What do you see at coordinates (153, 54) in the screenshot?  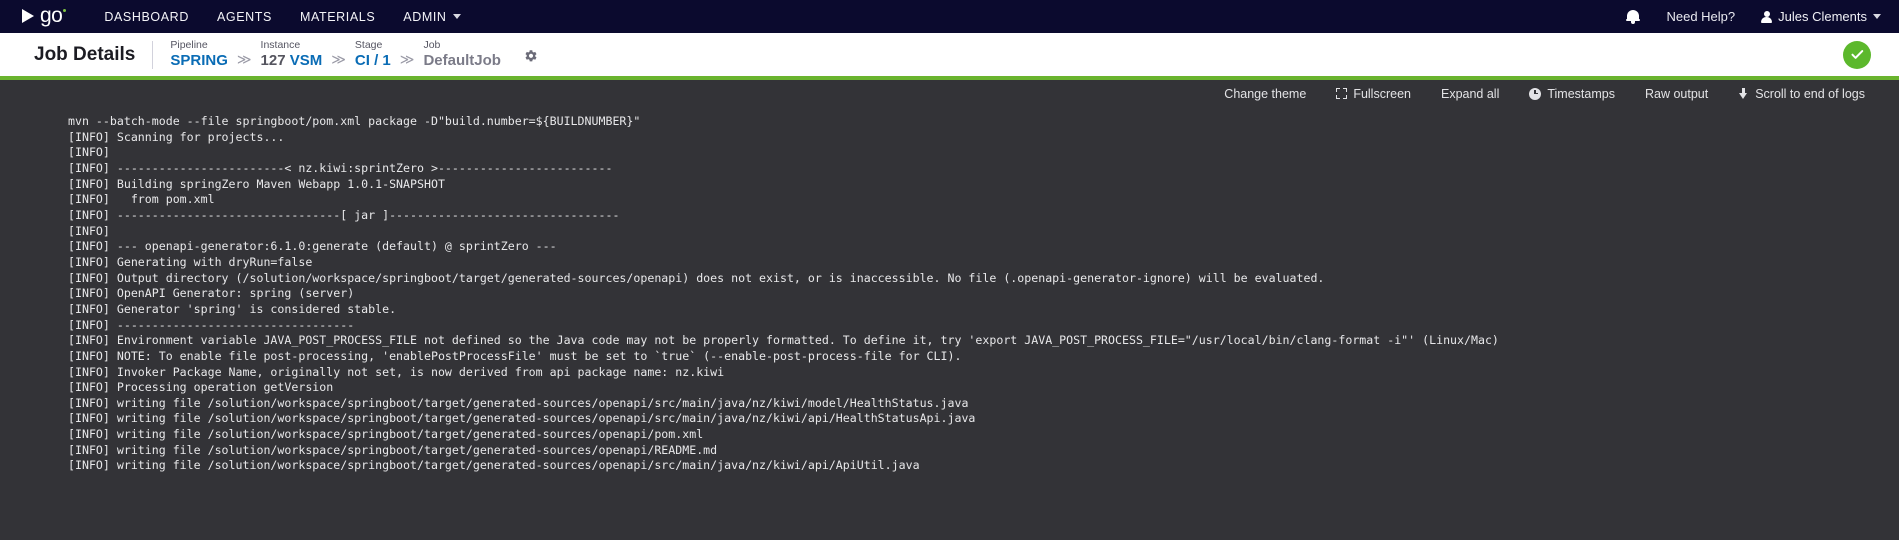 I see `header-divider` at bounding box center [153, 54].